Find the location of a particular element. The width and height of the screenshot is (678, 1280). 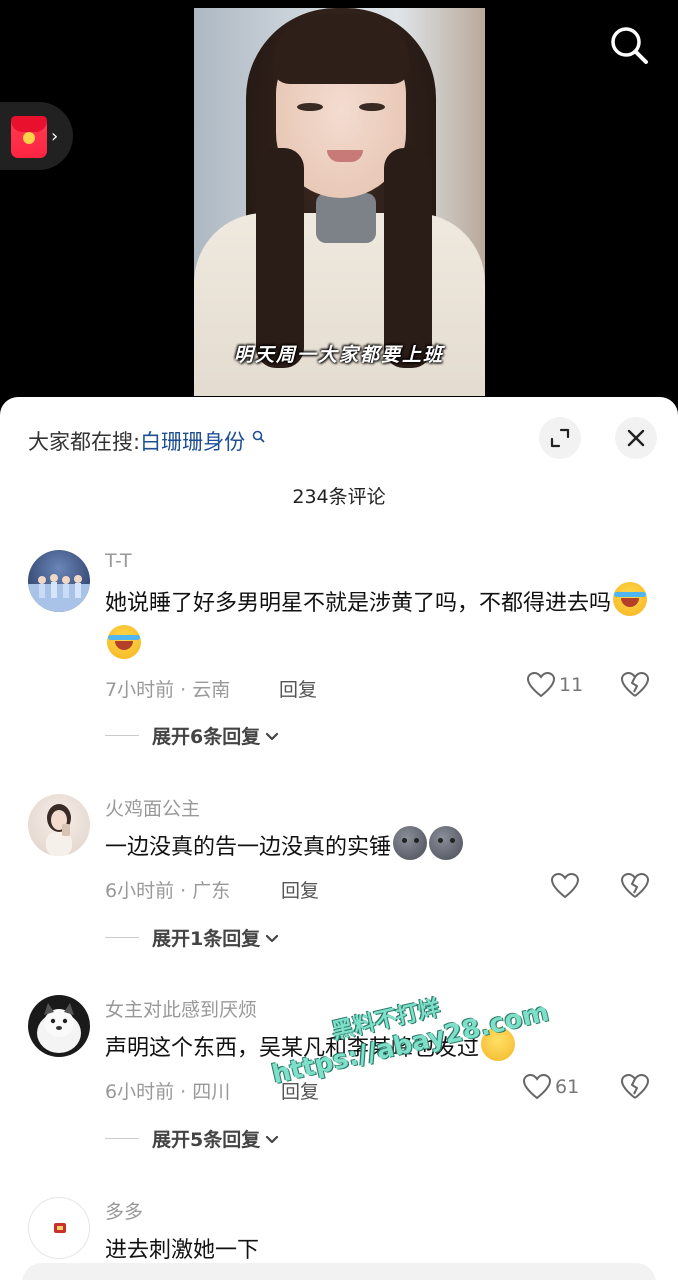

red-packet-button: › is located at coordinates (36, 136).